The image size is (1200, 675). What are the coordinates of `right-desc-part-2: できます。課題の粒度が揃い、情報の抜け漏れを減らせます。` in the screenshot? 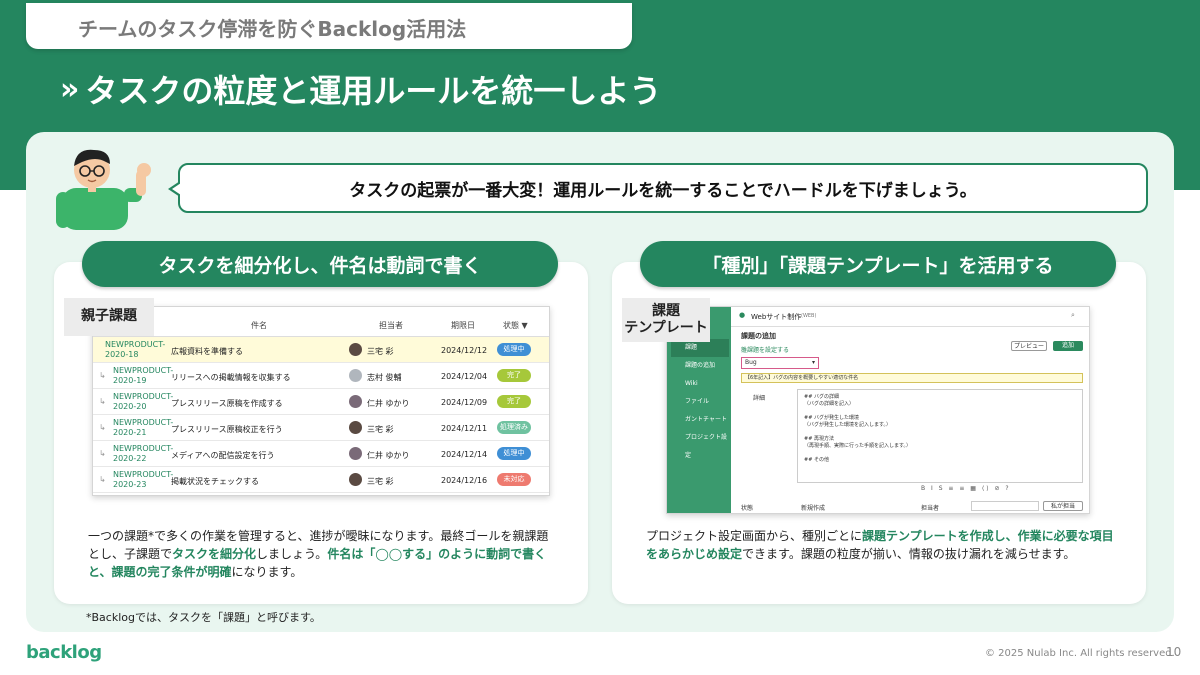 It's located at (909, 554).